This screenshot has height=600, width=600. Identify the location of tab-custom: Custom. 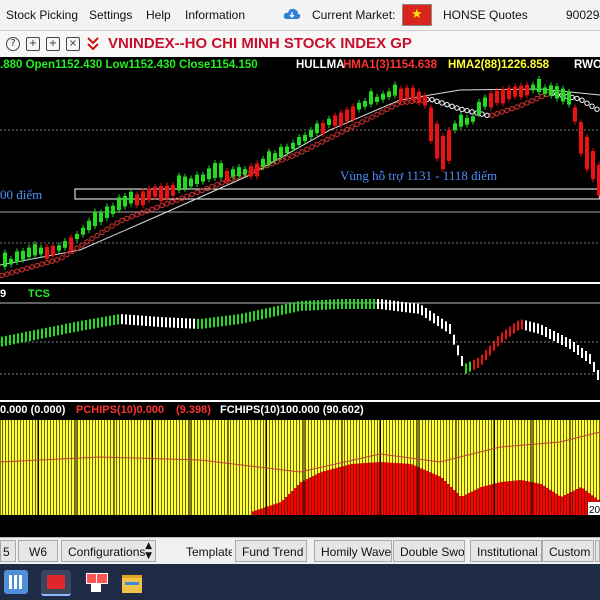
(568, 551).